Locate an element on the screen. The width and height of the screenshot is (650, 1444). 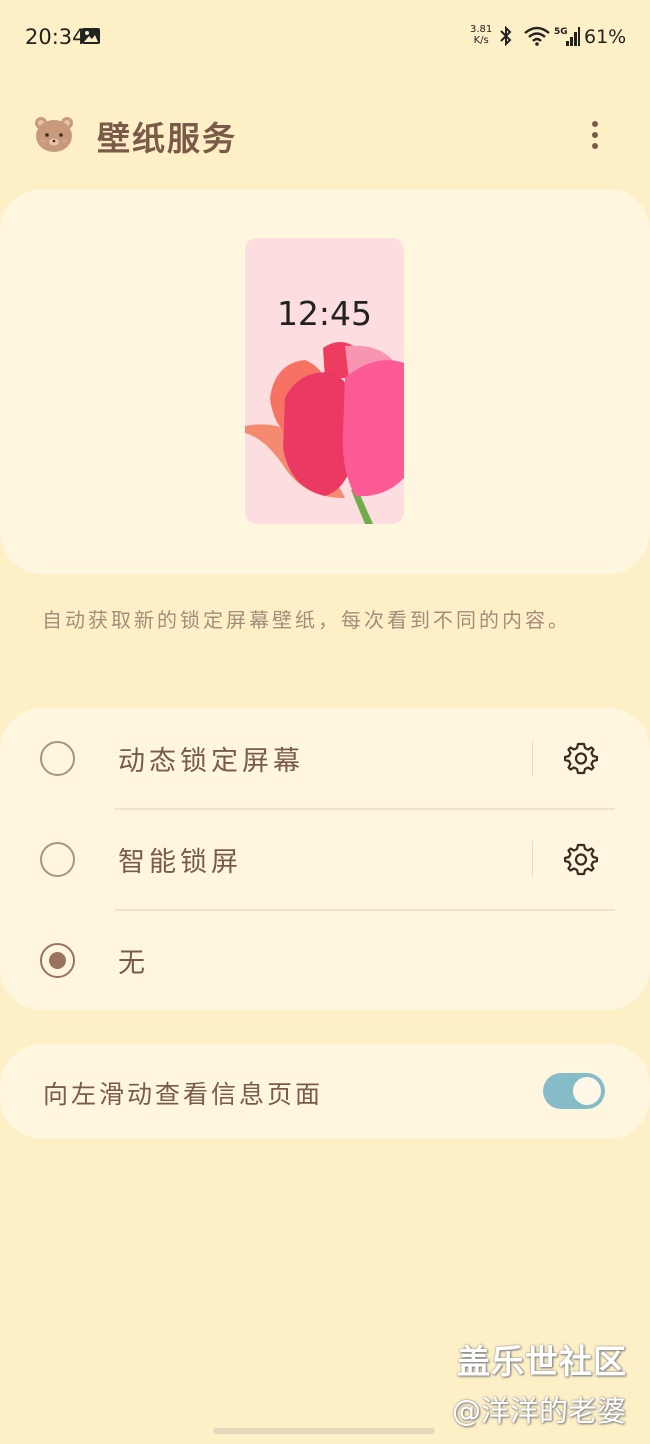
app-header: 壁纸服务 is located at coordinates (325, 135).